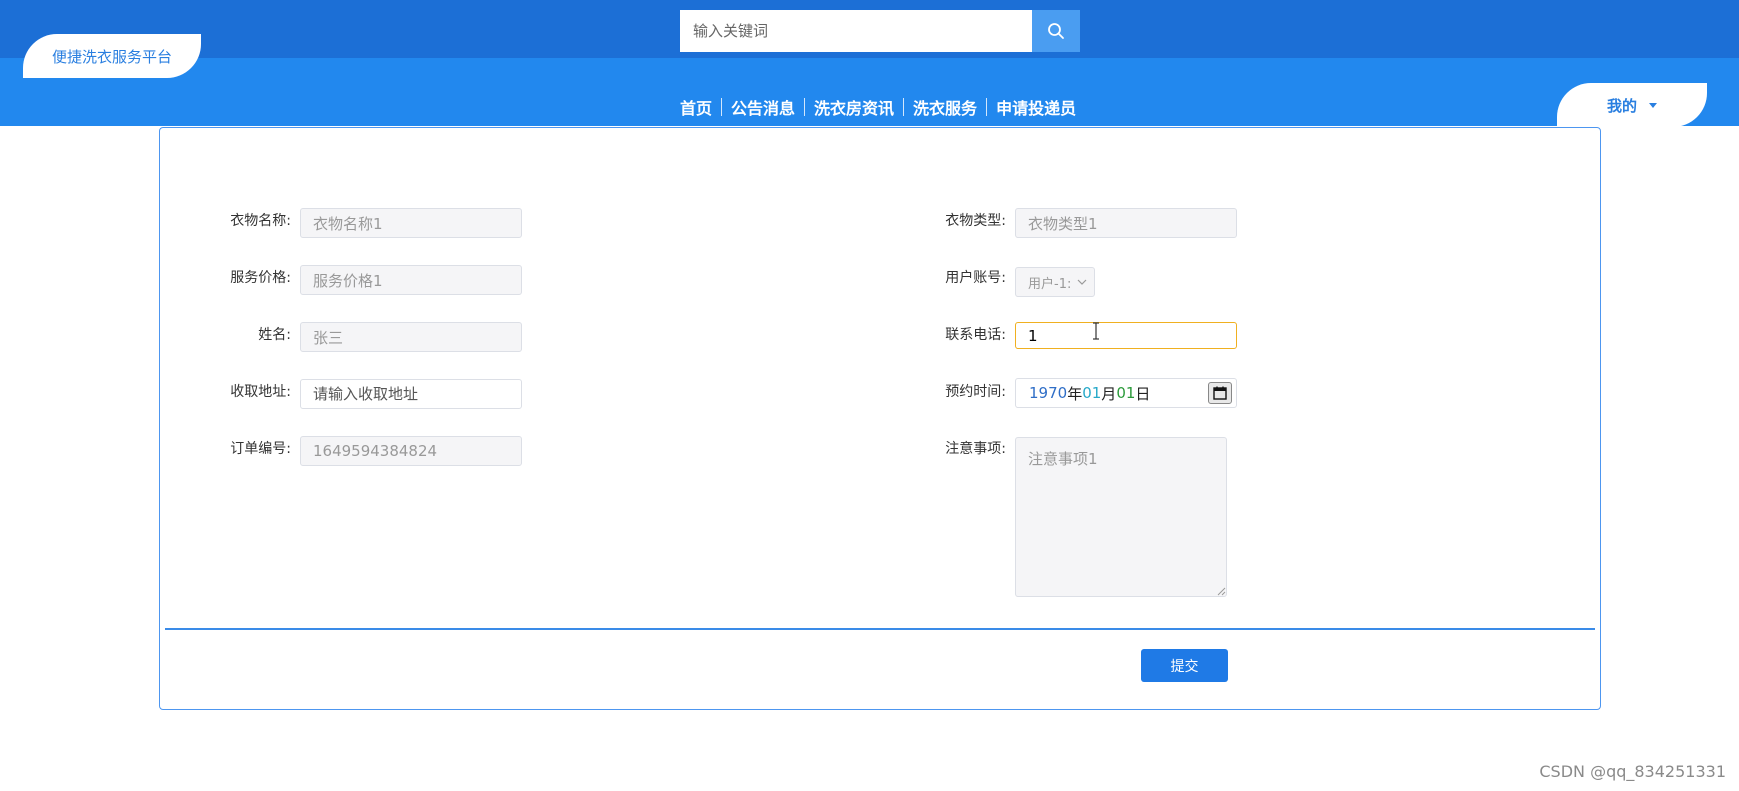 This screenshot has height=791, width=1739. Describe the element at coordinates (411, 280) in the screenshot. I see `service-price-field` at that location.